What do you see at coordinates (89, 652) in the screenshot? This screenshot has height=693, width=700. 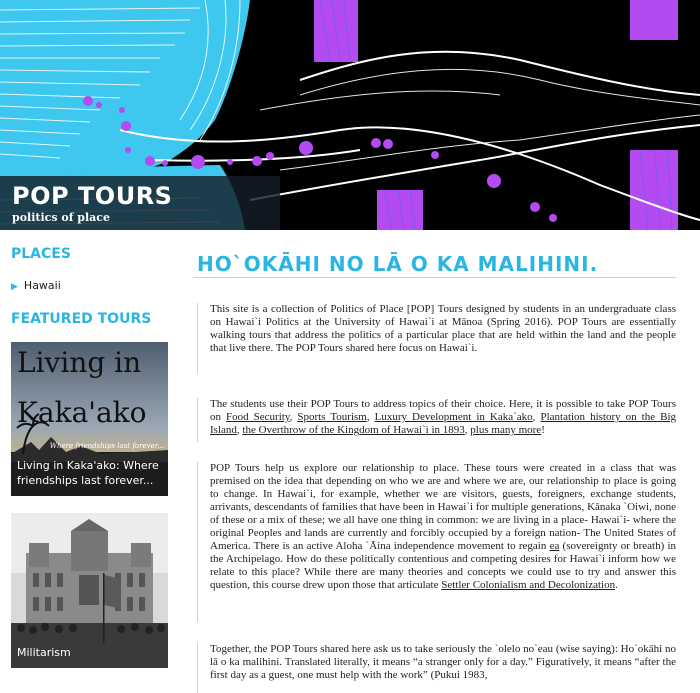 I see `tour-caption: Militarism` at bounding box center [89, 652].